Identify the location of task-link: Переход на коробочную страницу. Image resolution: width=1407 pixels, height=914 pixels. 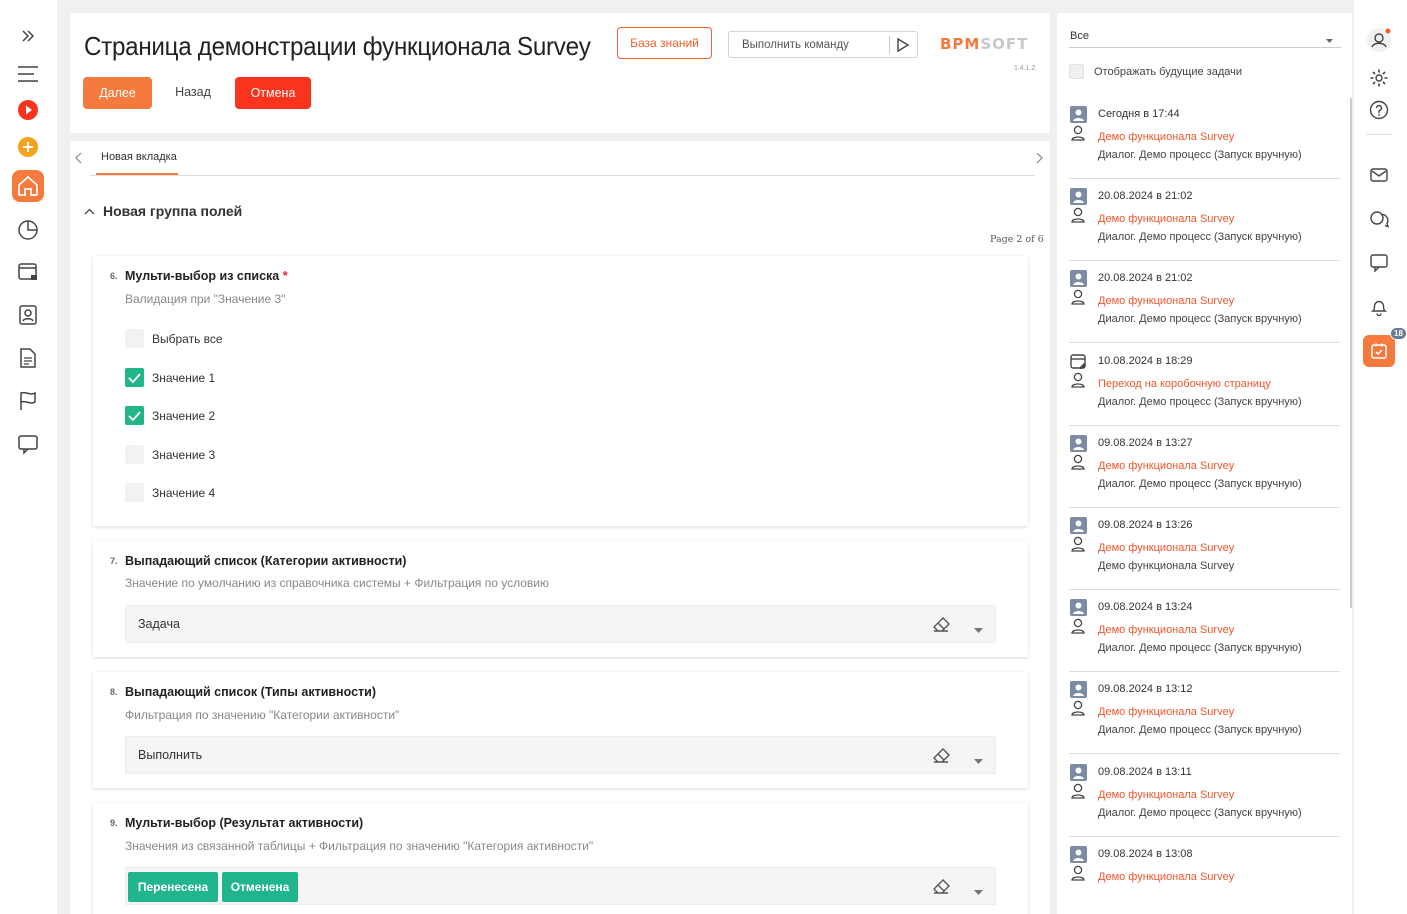
(1184, 384).